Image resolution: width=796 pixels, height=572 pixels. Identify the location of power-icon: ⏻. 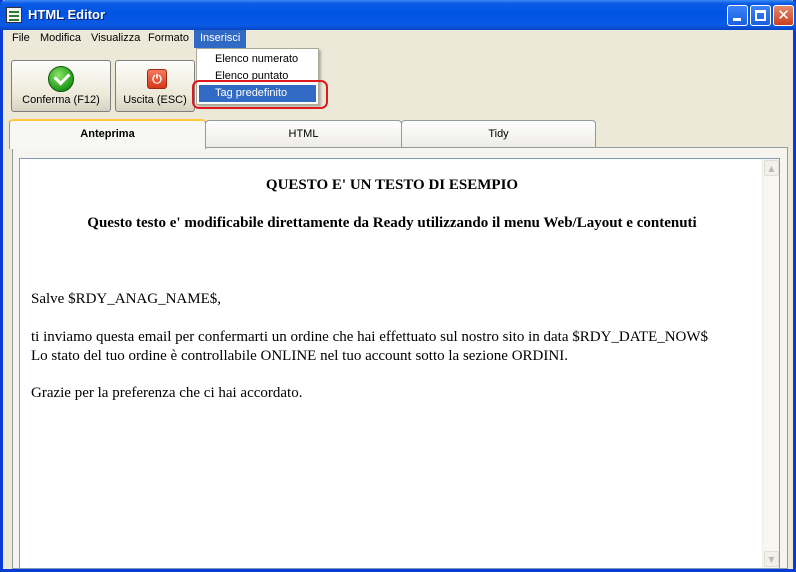
(157, 79).